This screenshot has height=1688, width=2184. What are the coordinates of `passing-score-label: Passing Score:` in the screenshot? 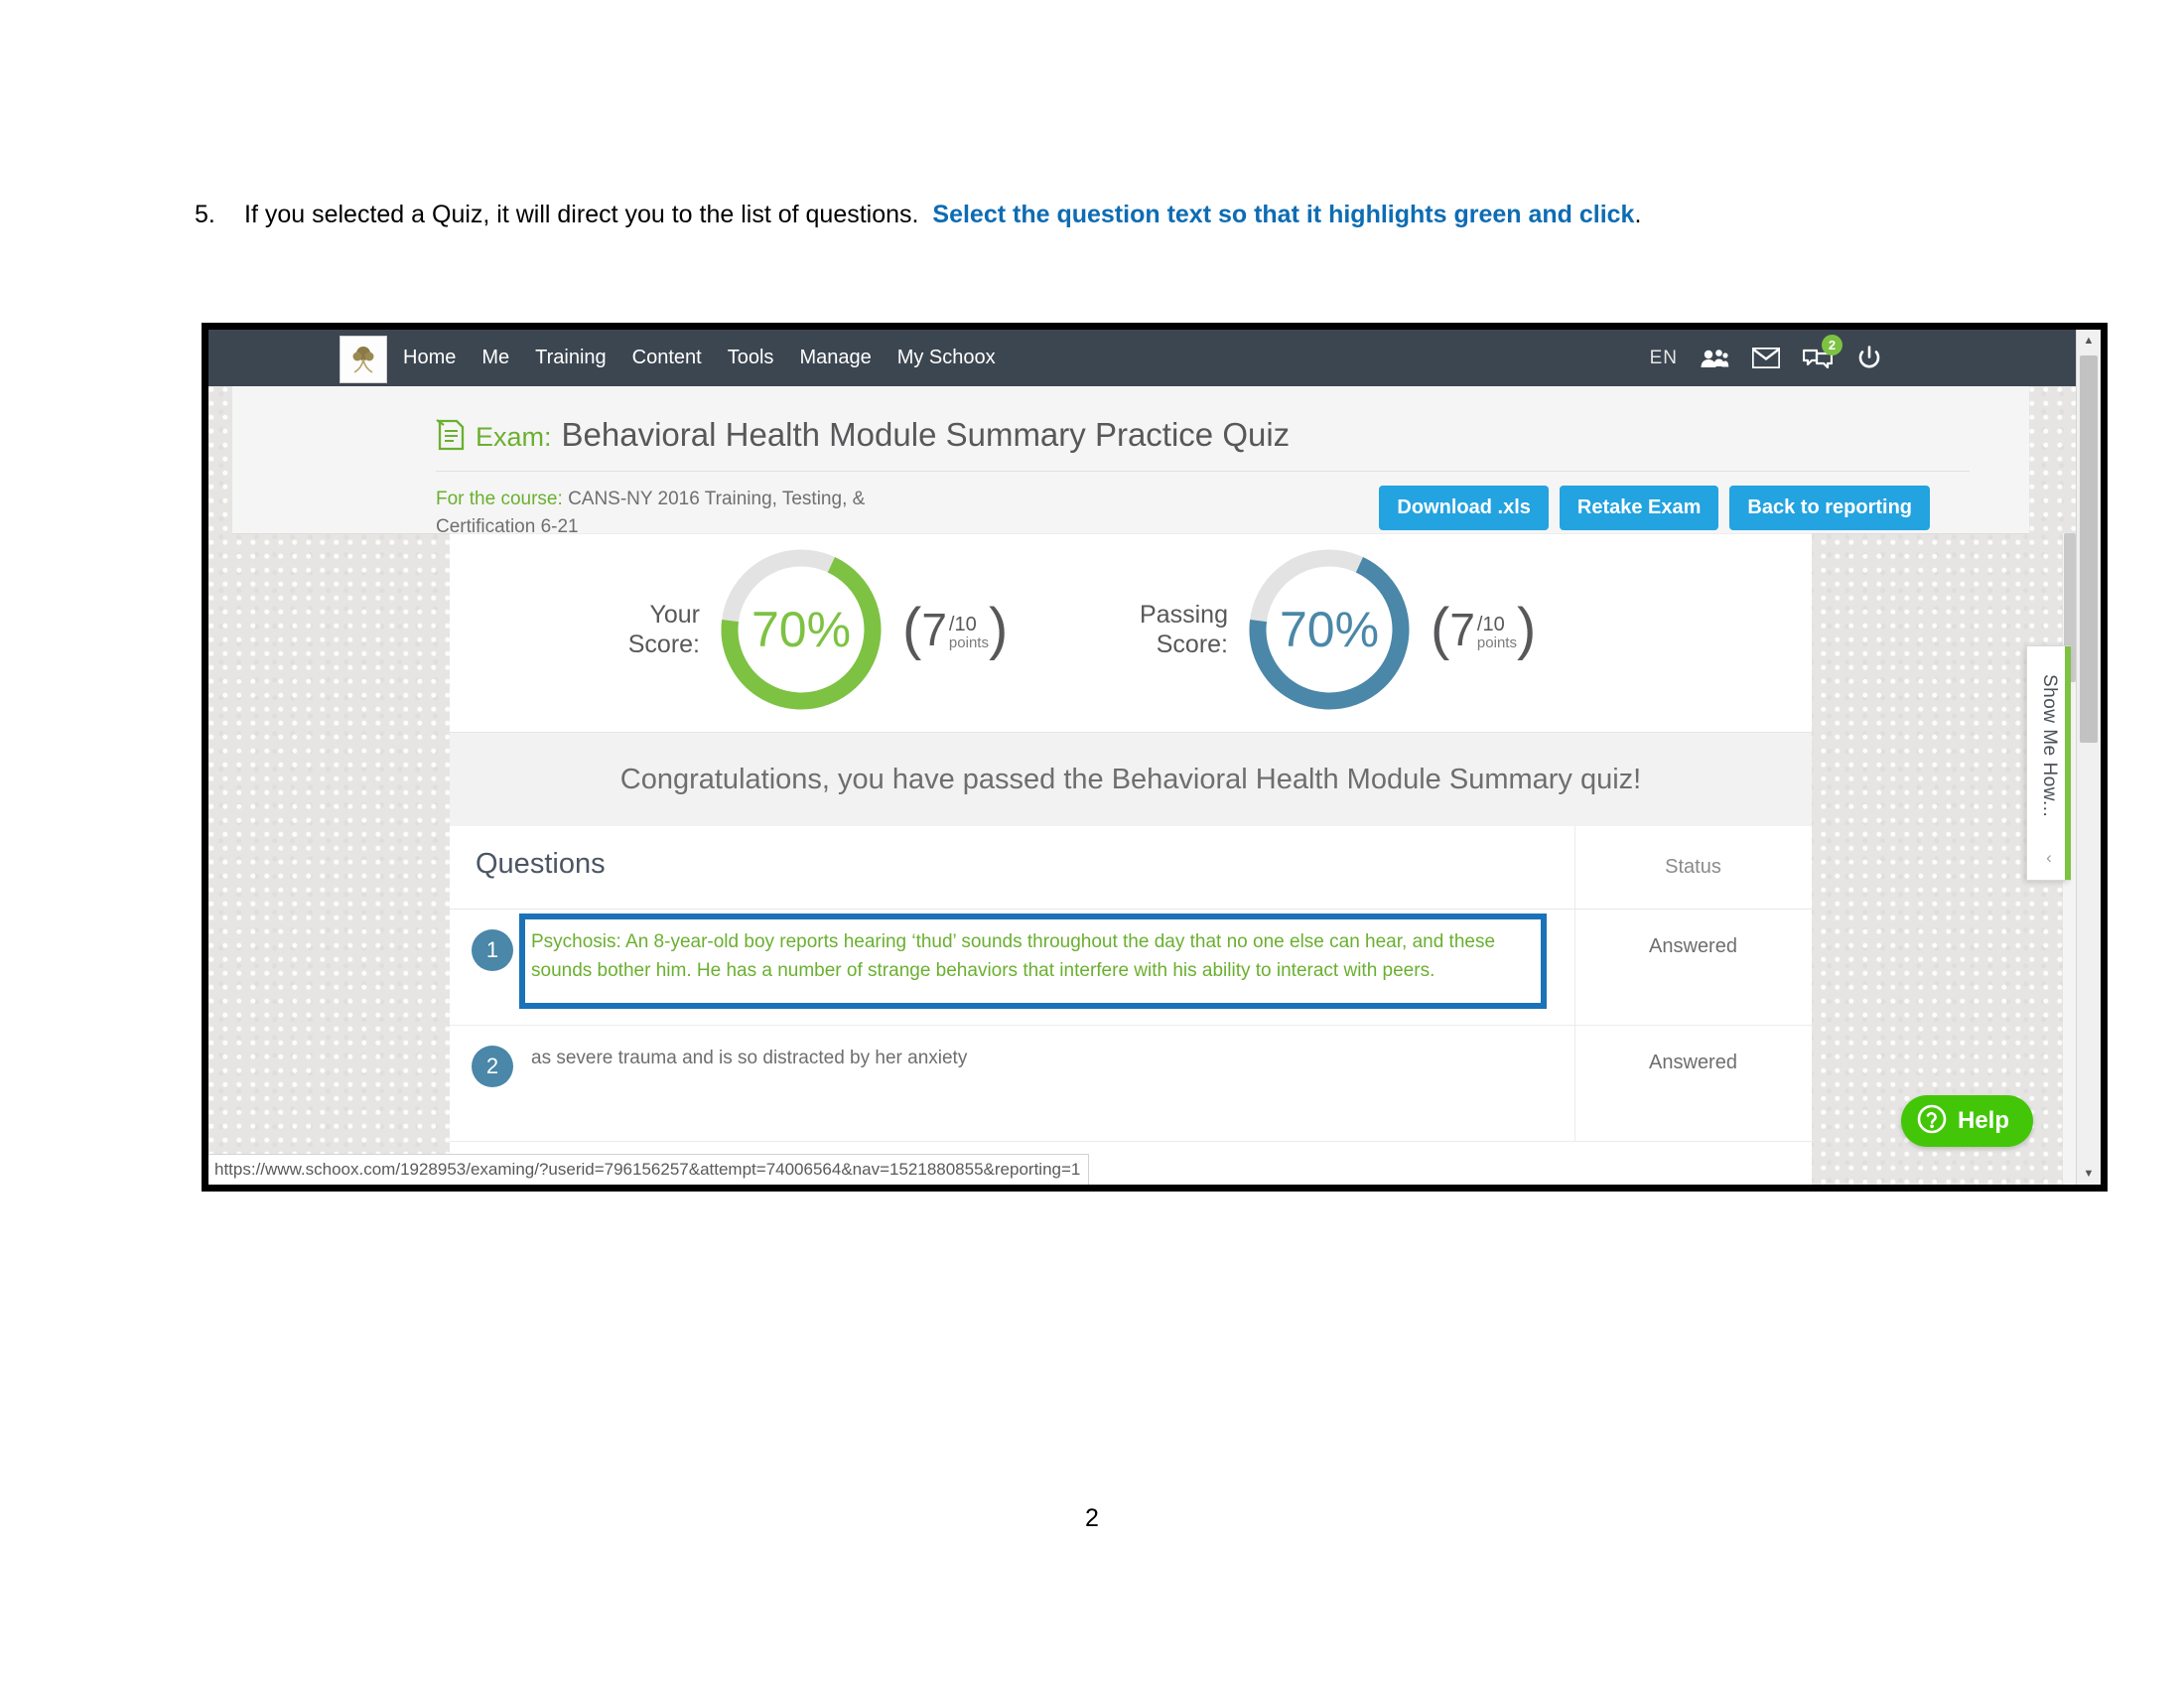 It's located at (1184, 629).